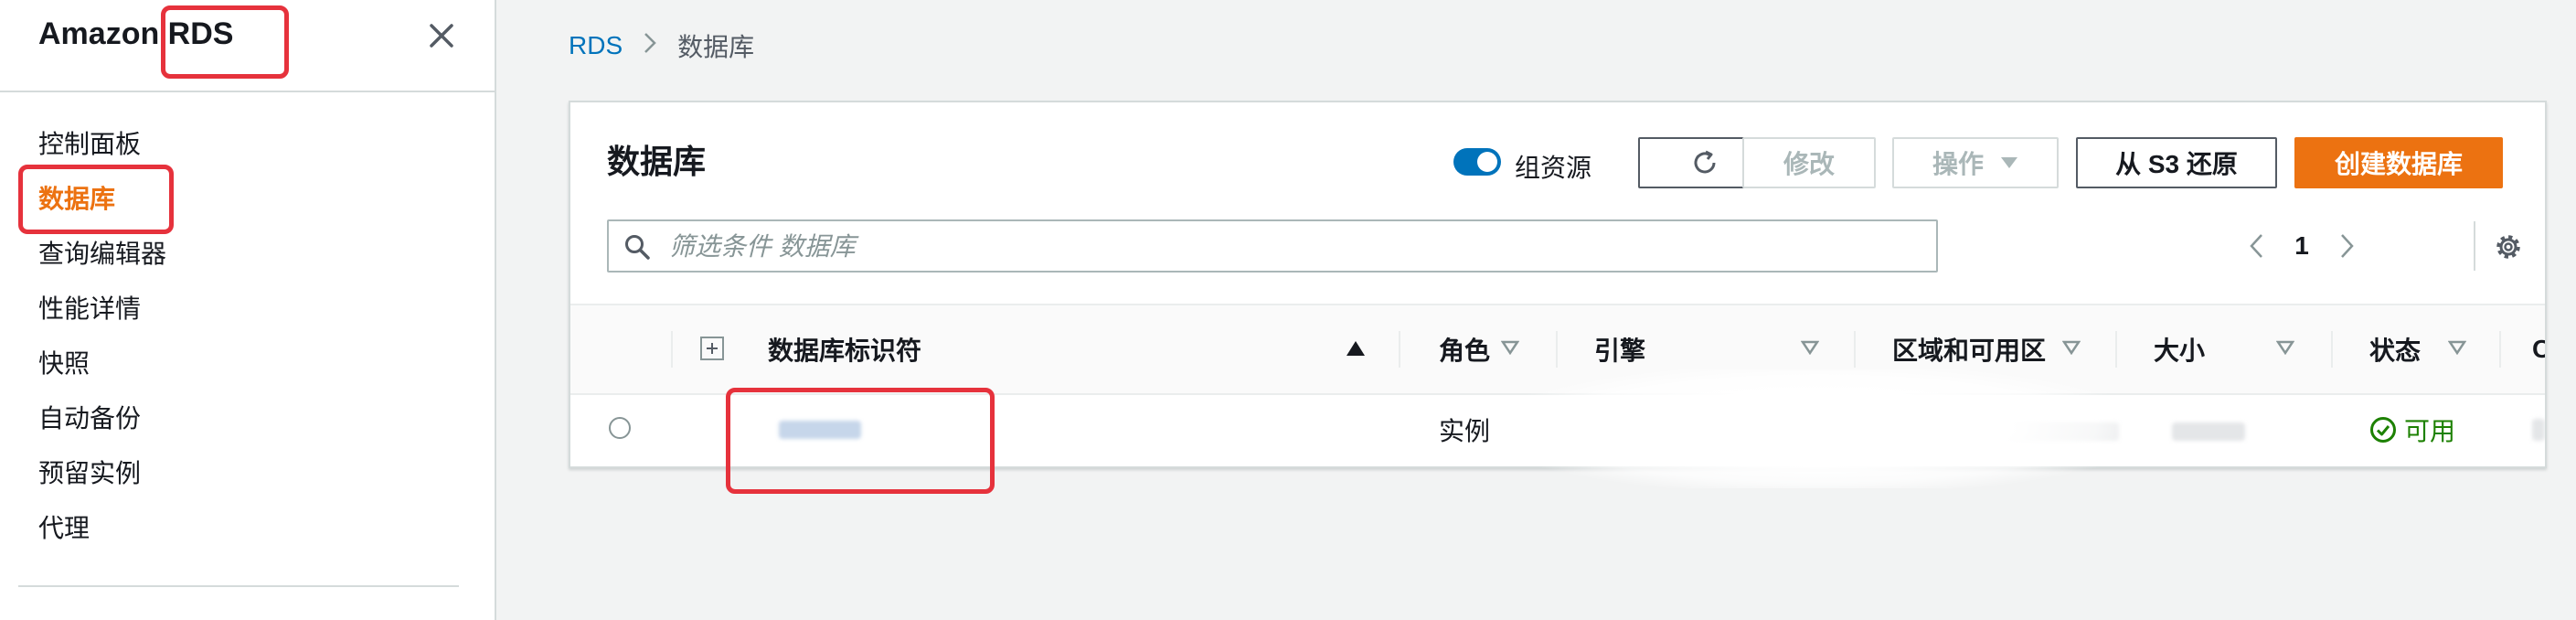 The height and width of the screenshot is (620, 2576). Describe the element at coordinates (2383, 430) in the screenshot. I see `check-circle-icon` at that location.